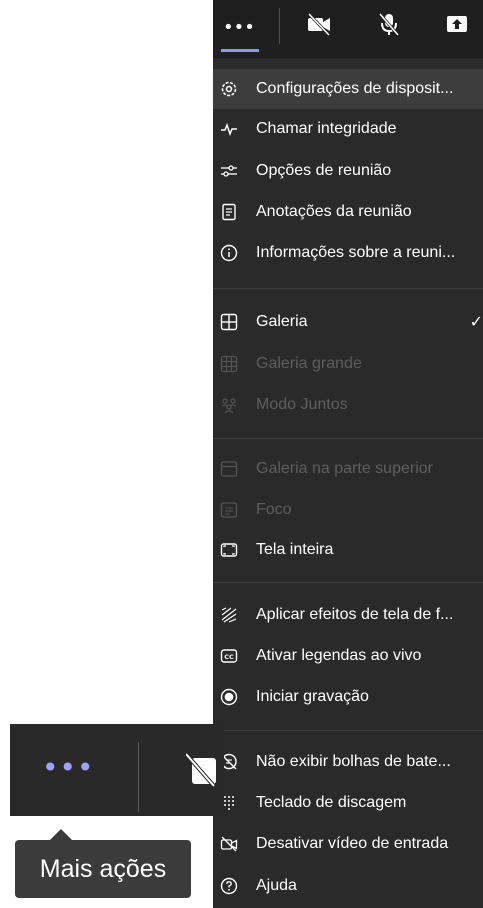 Image resolution: width=483 pixels, height=908 pixels. Describe the element at coordinates (240, 50) in the screenshot. I see `active-tab-underline` at that location.